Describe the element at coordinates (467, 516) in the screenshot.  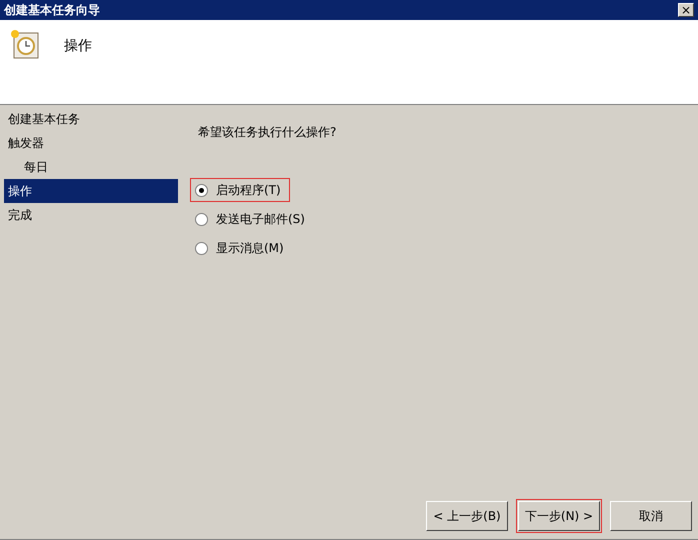
I see `wizard-button: < 上一步(B)` at that location.